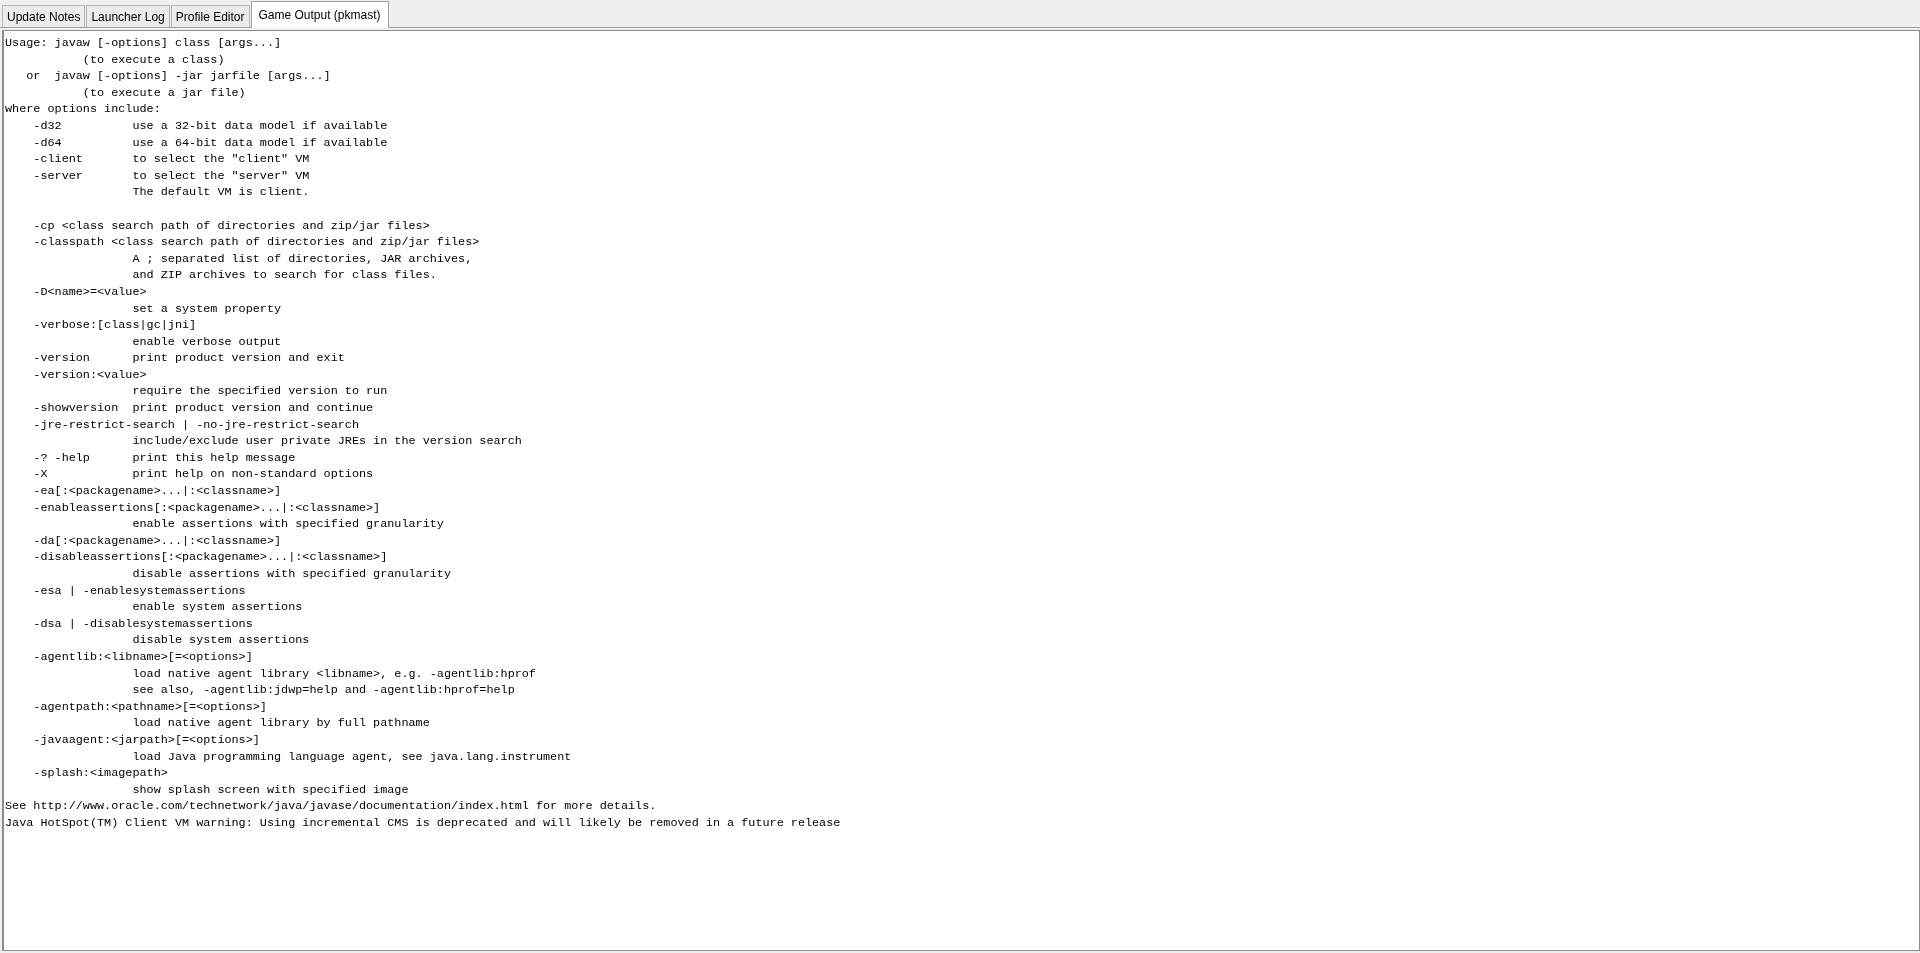 This screenshot has height=953, width=1920. I want to click on tab: Launcher Log, so click(128, 16).